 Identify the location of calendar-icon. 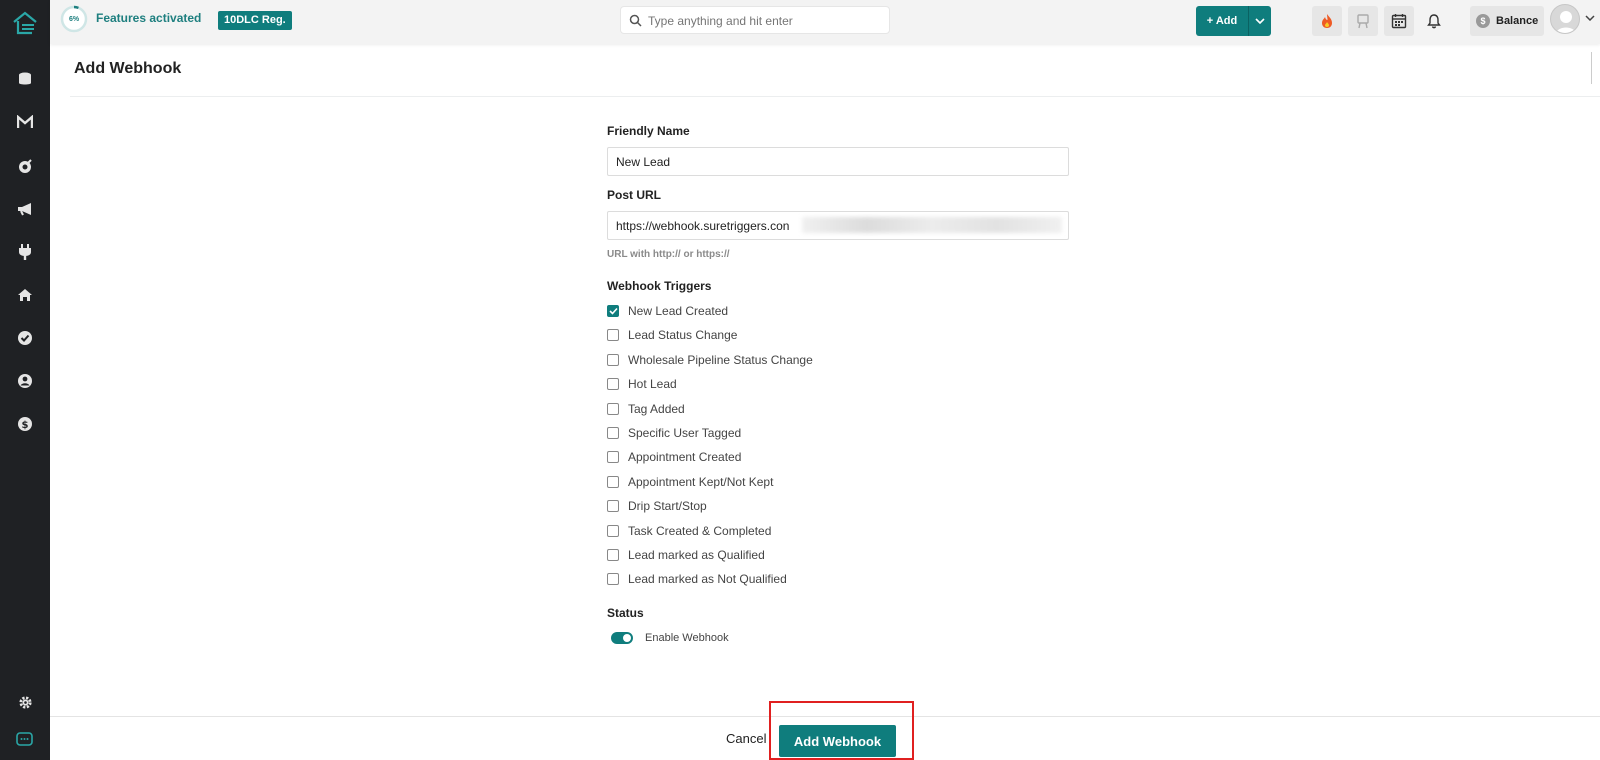
(1399, 21).